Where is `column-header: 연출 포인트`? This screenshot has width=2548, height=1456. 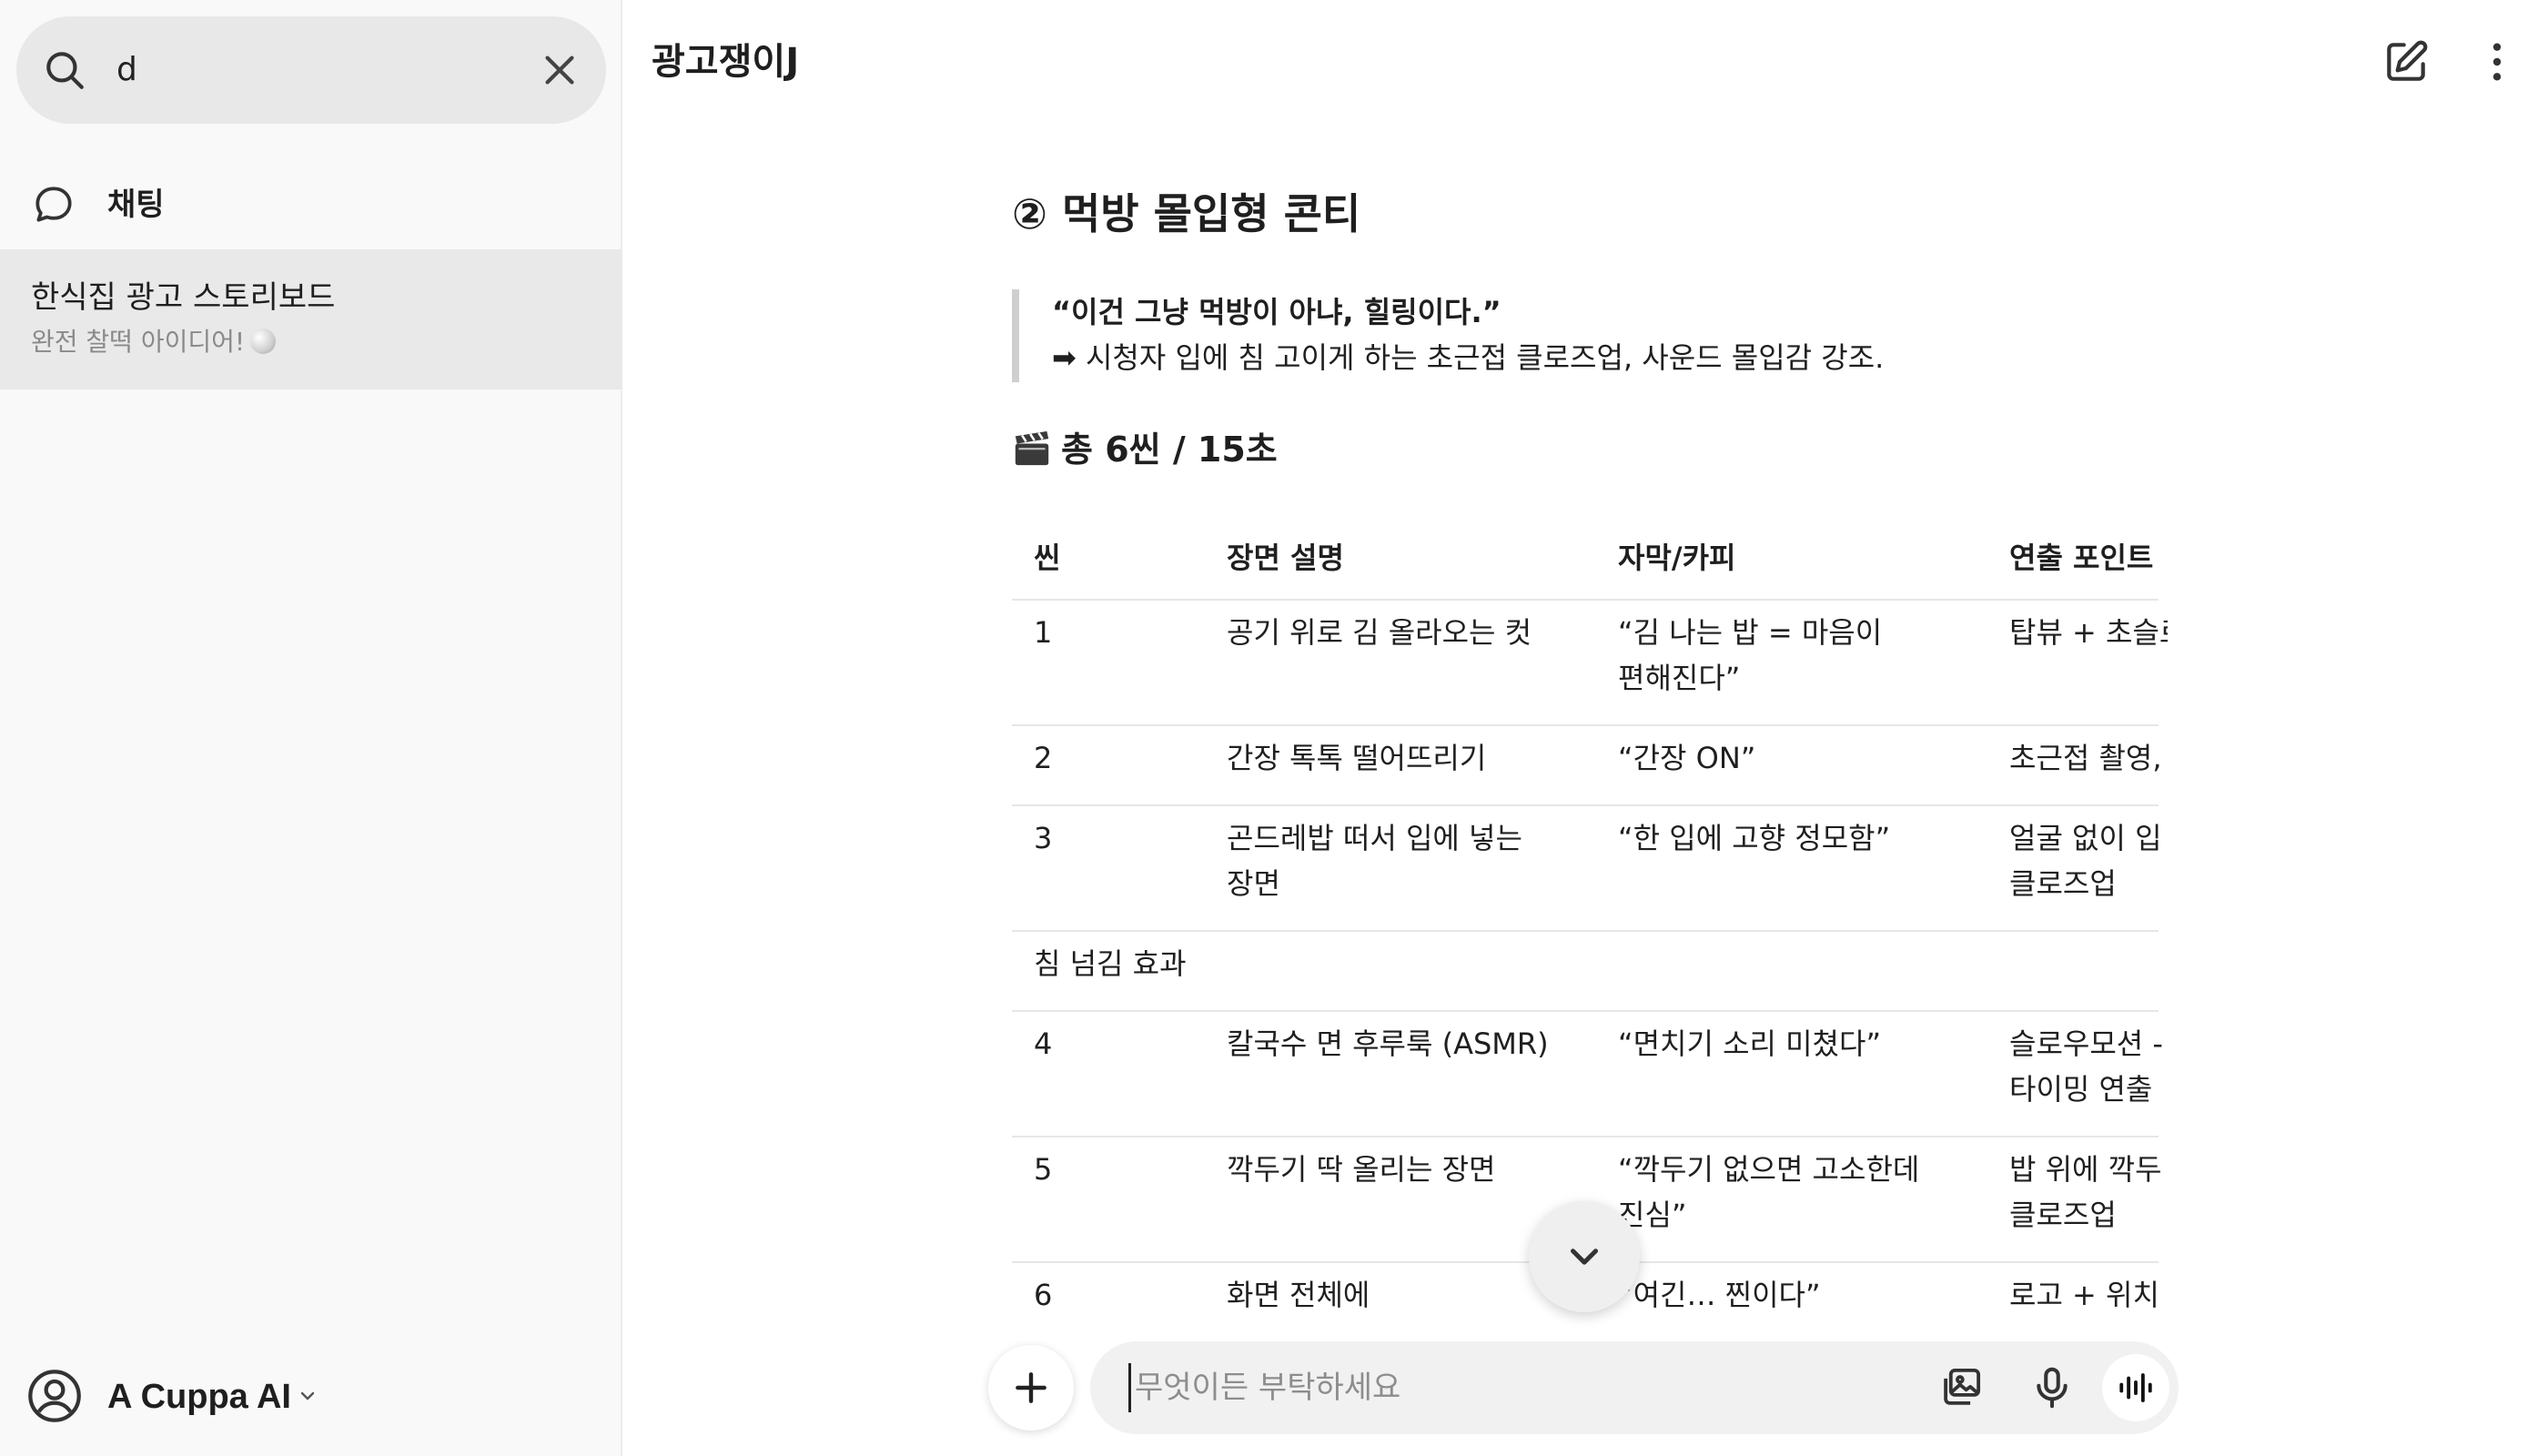 column-header: 연출 포인트 is located at coordinates (2082, 558).